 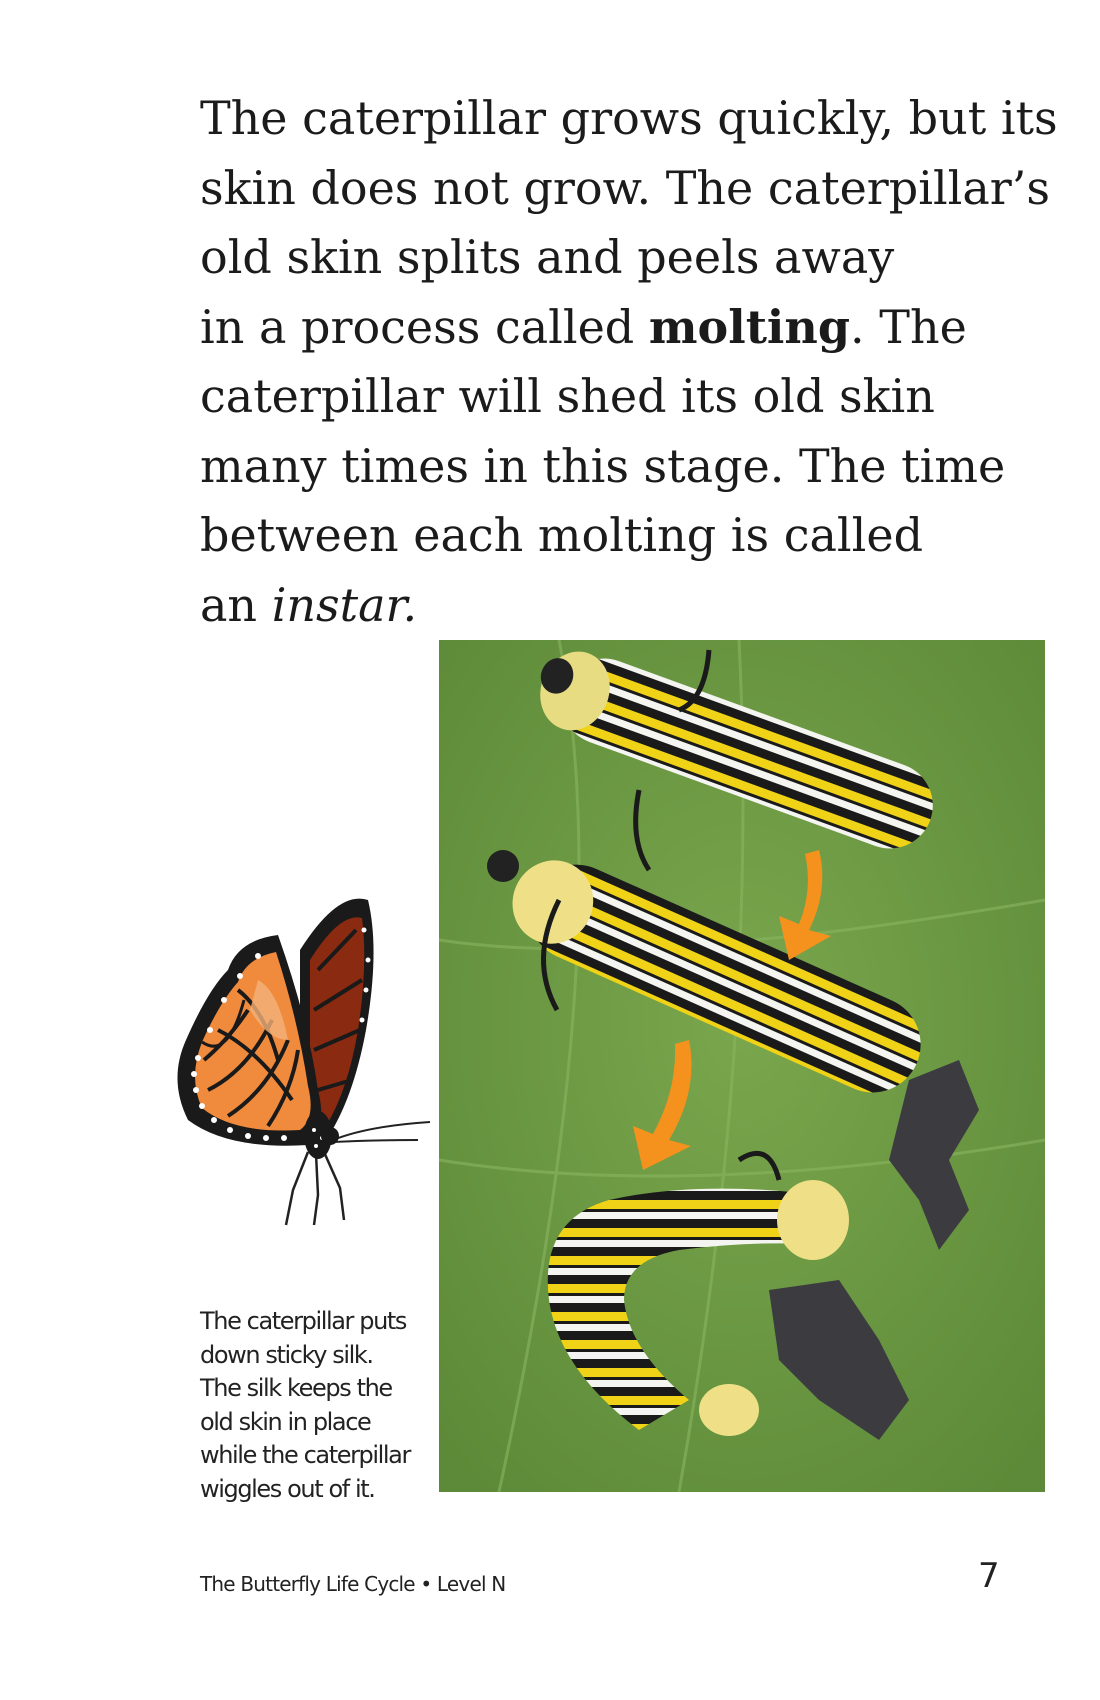 What do you see at coordinates (305, 1455) in the screenshot?
I see `caption-line: while the caterpillar` at bounding box center [305, 1455].